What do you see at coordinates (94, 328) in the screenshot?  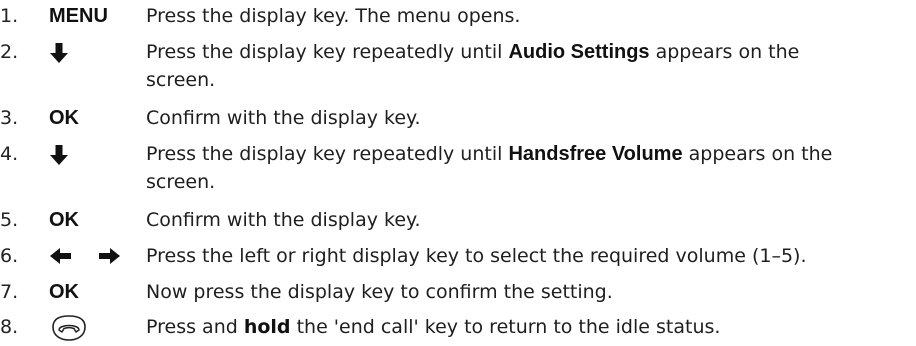 I see `end-call-key-icon` at bounding box center [94, 328].